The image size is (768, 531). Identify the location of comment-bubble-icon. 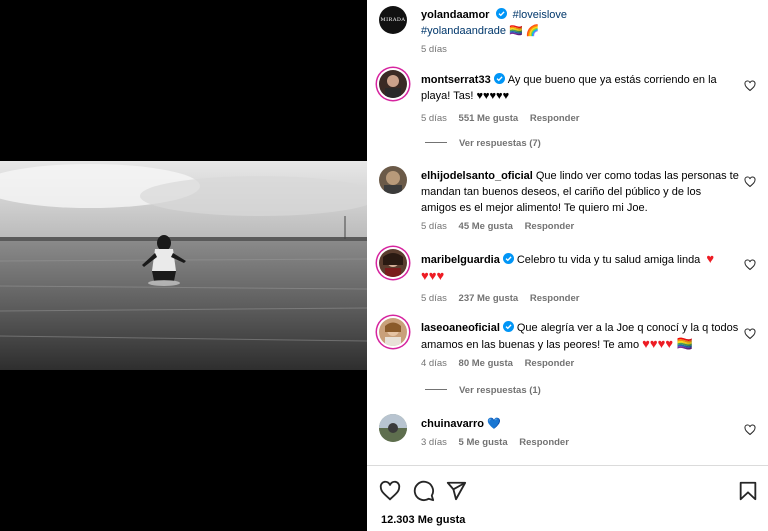
(424, 491).